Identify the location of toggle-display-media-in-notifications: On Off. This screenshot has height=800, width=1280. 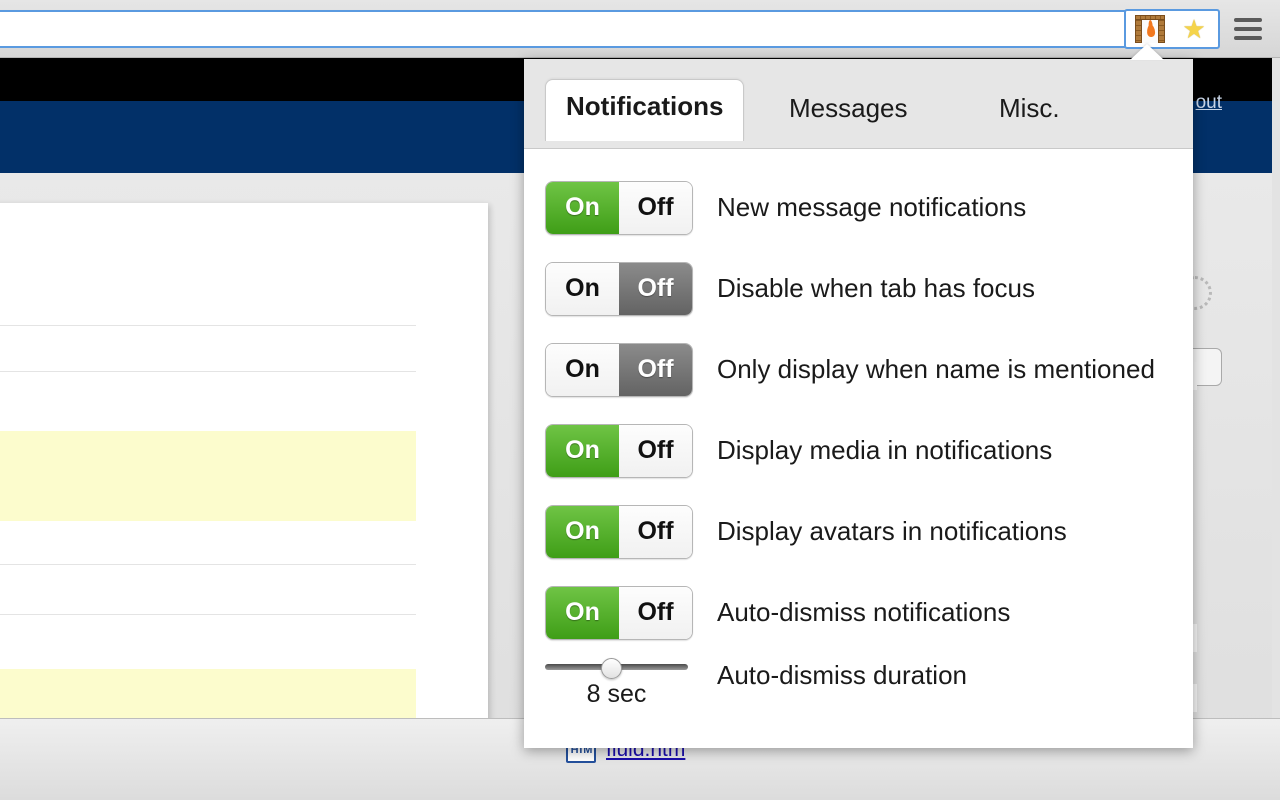
(619, 450).